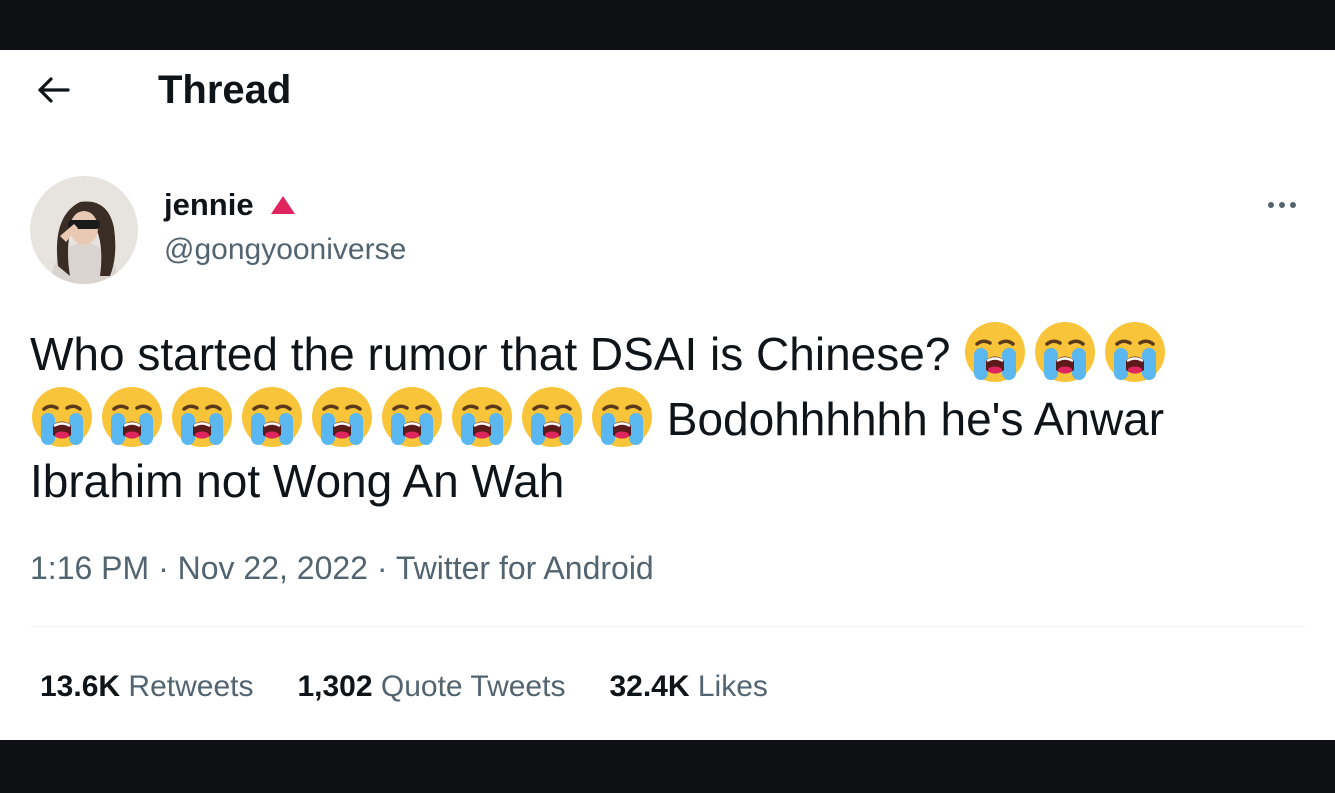 The height and width of the screenshot is (793, 1335). I want to click on more-horizontal-icon, so click(1271, 205).